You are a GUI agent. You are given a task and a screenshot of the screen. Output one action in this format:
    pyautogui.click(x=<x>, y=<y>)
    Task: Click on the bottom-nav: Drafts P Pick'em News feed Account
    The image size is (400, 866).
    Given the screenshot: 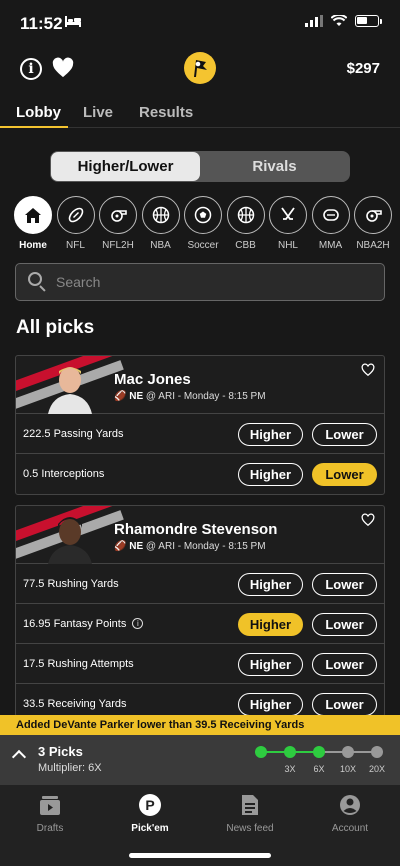 What is the action you would take?
    pyautogui.click(x=200, y=825)
    